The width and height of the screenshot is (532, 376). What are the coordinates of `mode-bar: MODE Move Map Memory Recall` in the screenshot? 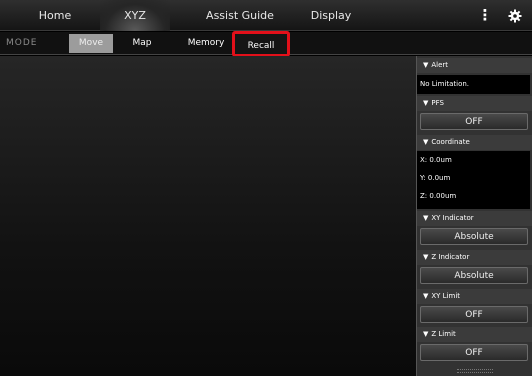 It's located at (266, 44).